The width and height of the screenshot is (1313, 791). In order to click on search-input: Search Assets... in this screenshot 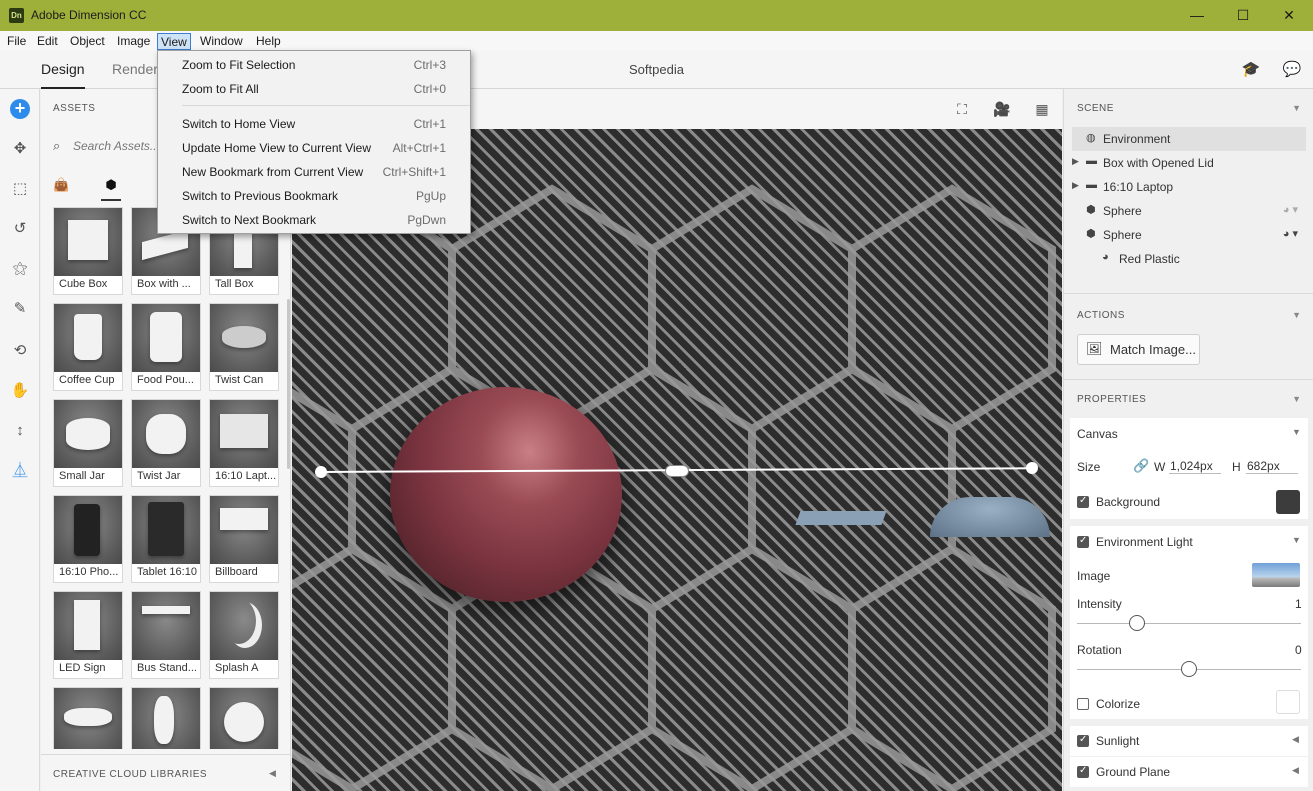, I will do `click(116, 146)`.